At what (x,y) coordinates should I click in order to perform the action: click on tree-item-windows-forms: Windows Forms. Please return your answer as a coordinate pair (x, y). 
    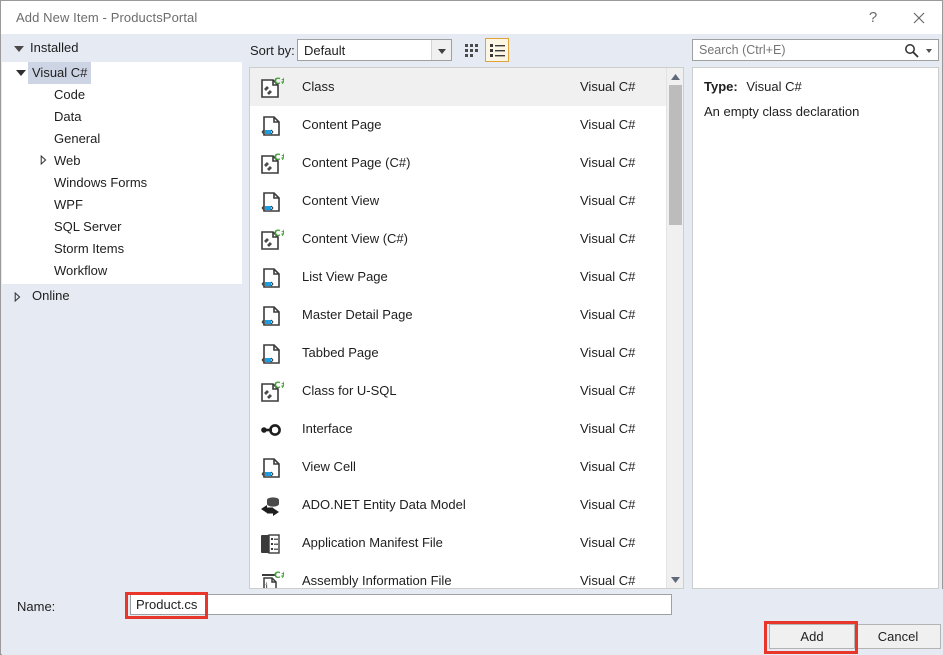
    Looking at the image, I should click on (122, 183).